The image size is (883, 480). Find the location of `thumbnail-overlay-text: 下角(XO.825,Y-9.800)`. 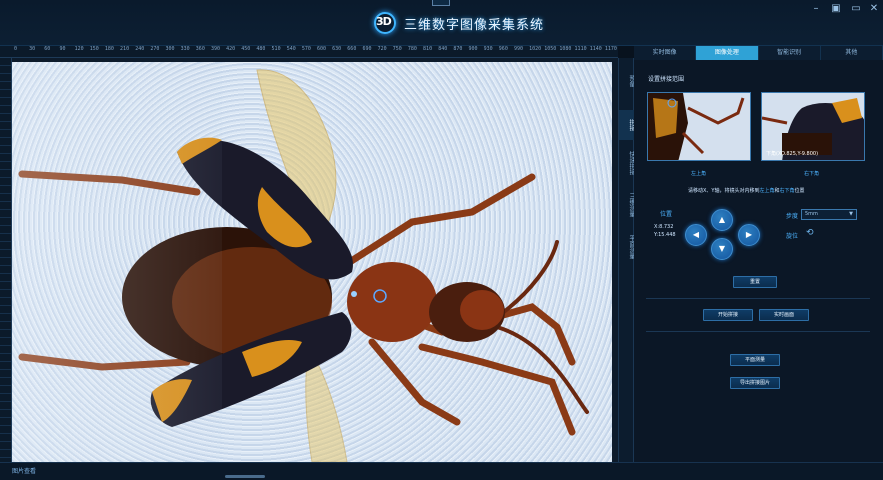

thumbnail-overlay-text: 下角(XO.825,Y-9.800) is located at coordinates (792, 154).